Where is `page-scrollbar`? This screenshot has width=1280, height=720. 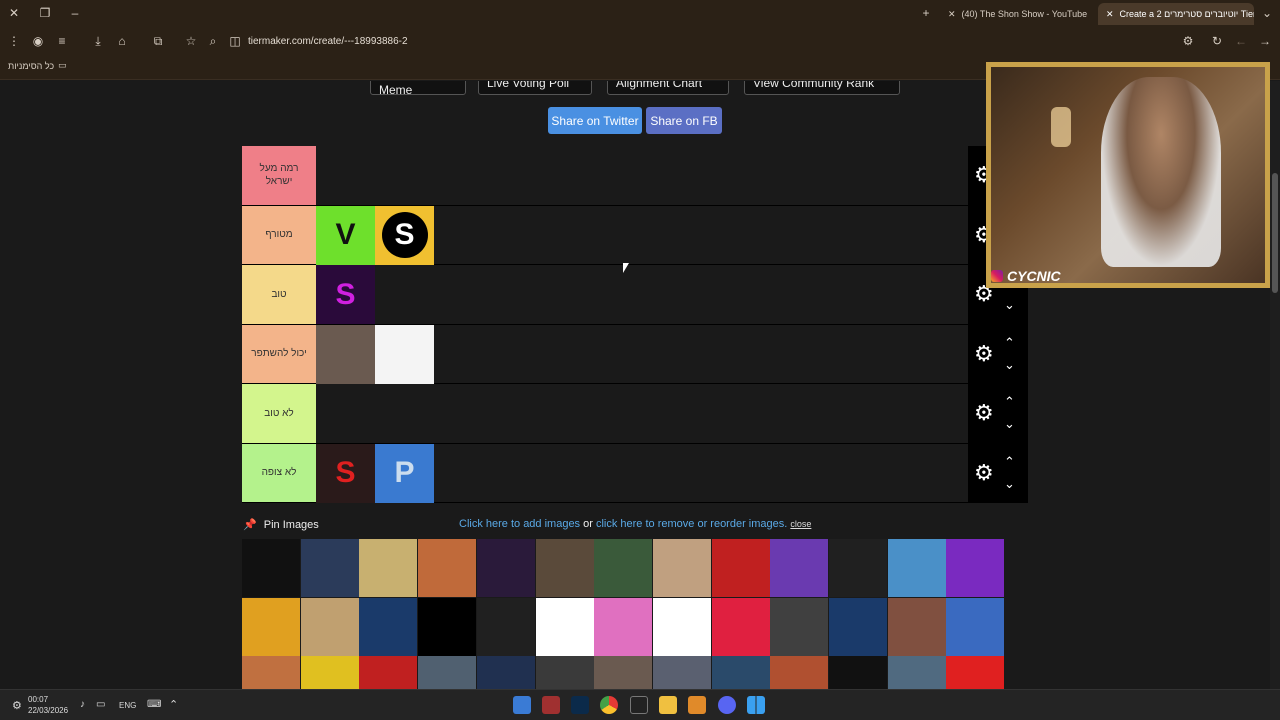
page-scrollbar is located at coordinates (1275, 385).